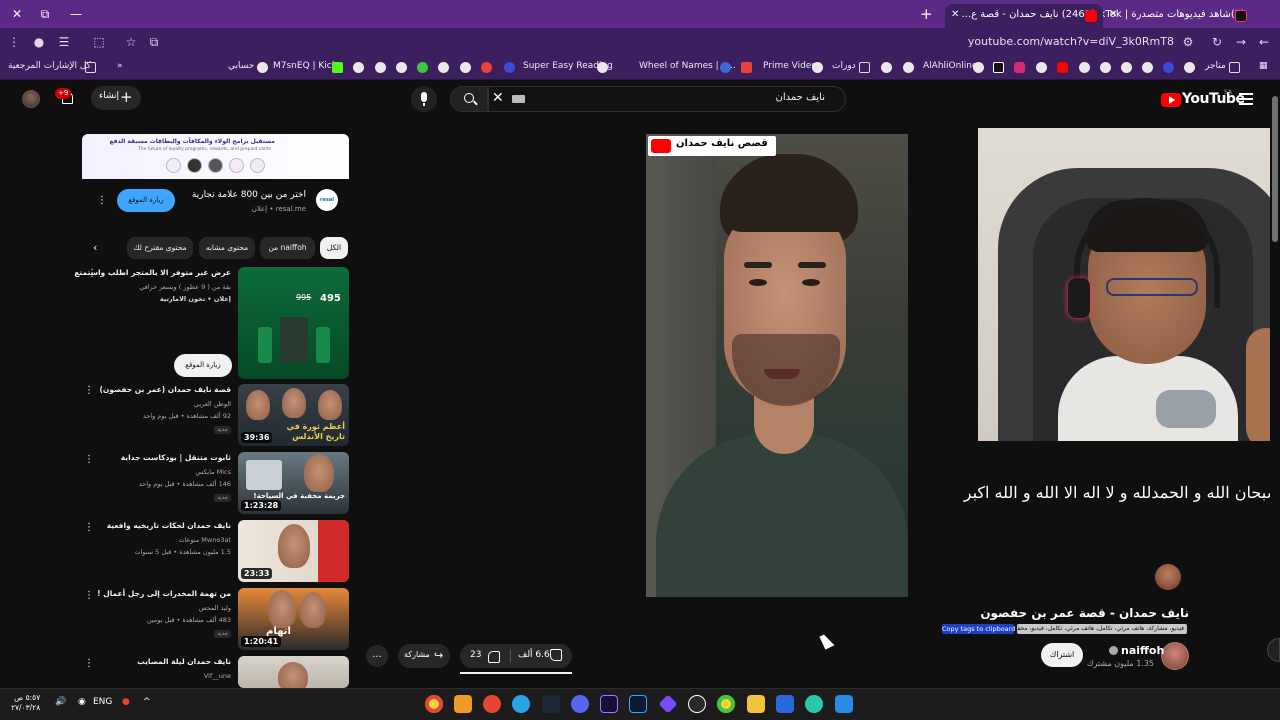 This screenshot has width=1280, height=720. What do you see at coordinates (293, 415) in the screenshot?
I see `rec-thumbnail: أعظم ثورة في تاريخ الأندلس 39:36` at bounding box center [293, 415].